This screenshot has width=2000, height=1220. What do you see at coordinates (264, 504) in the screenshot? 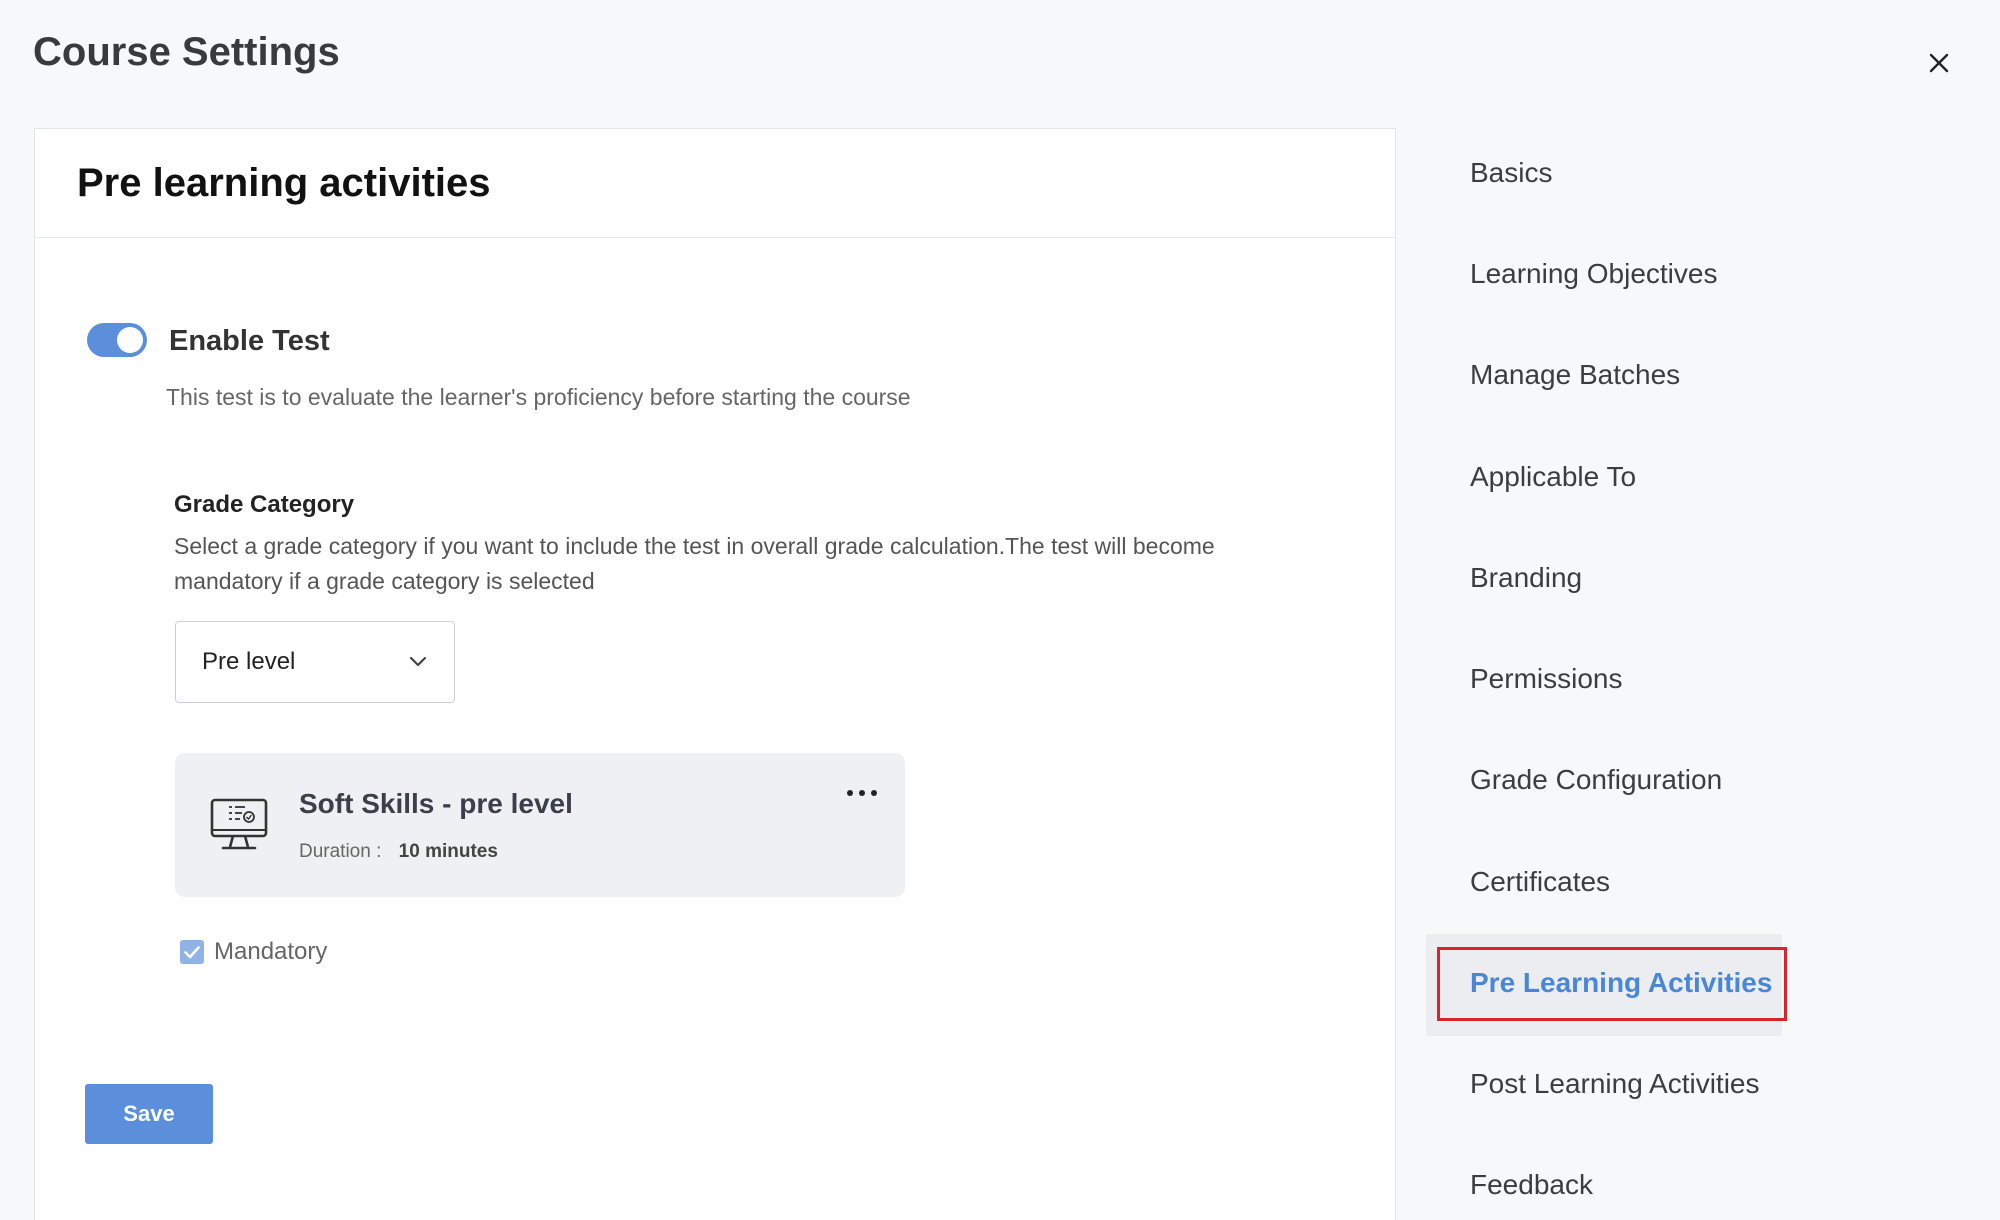
I see `grade-category-heading: Grade Category` at bounding box center [264, 504].